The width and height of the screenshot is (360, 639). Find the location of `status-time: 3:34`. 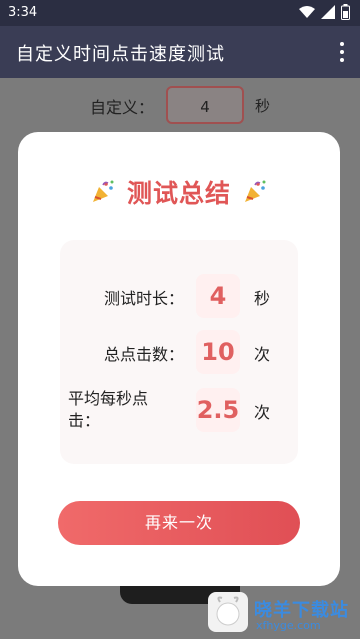

status-time: 3:34 is located at coordinates (23, 12).